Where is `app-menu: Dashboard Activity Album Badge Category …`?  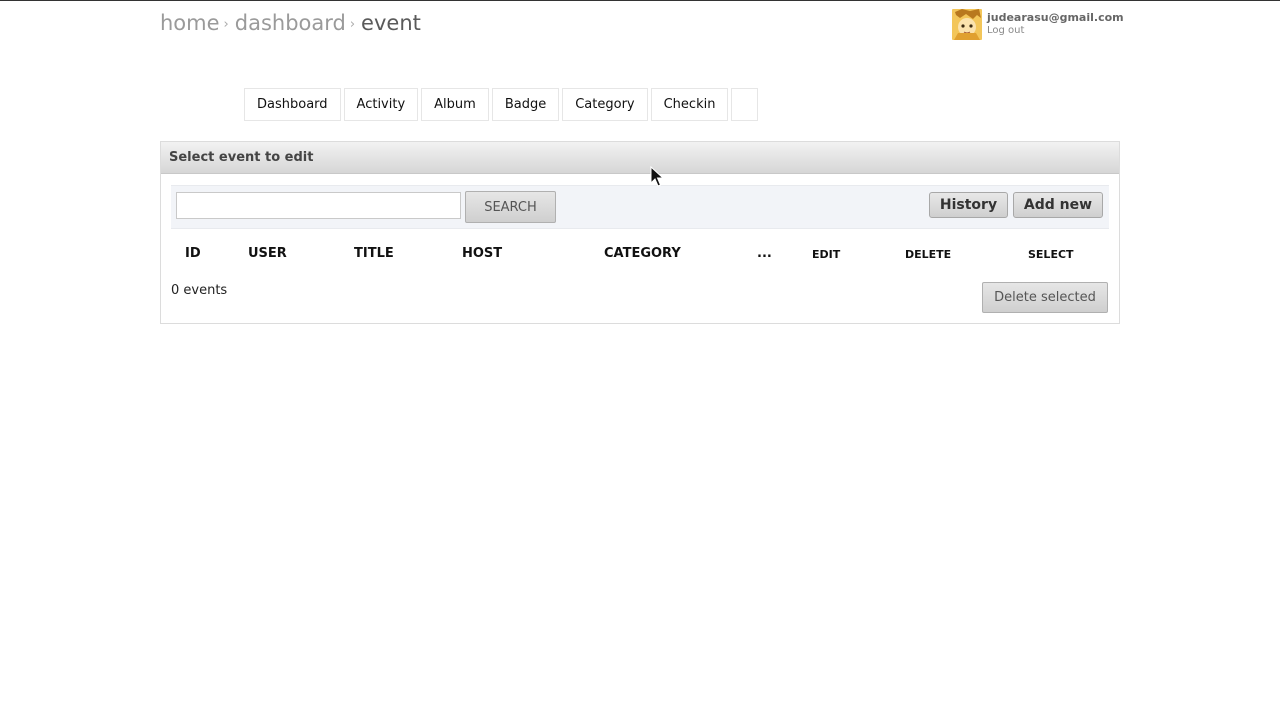 app-menu: Dashboard Activity Album Badge Category … is located at coordinates (502, 104).